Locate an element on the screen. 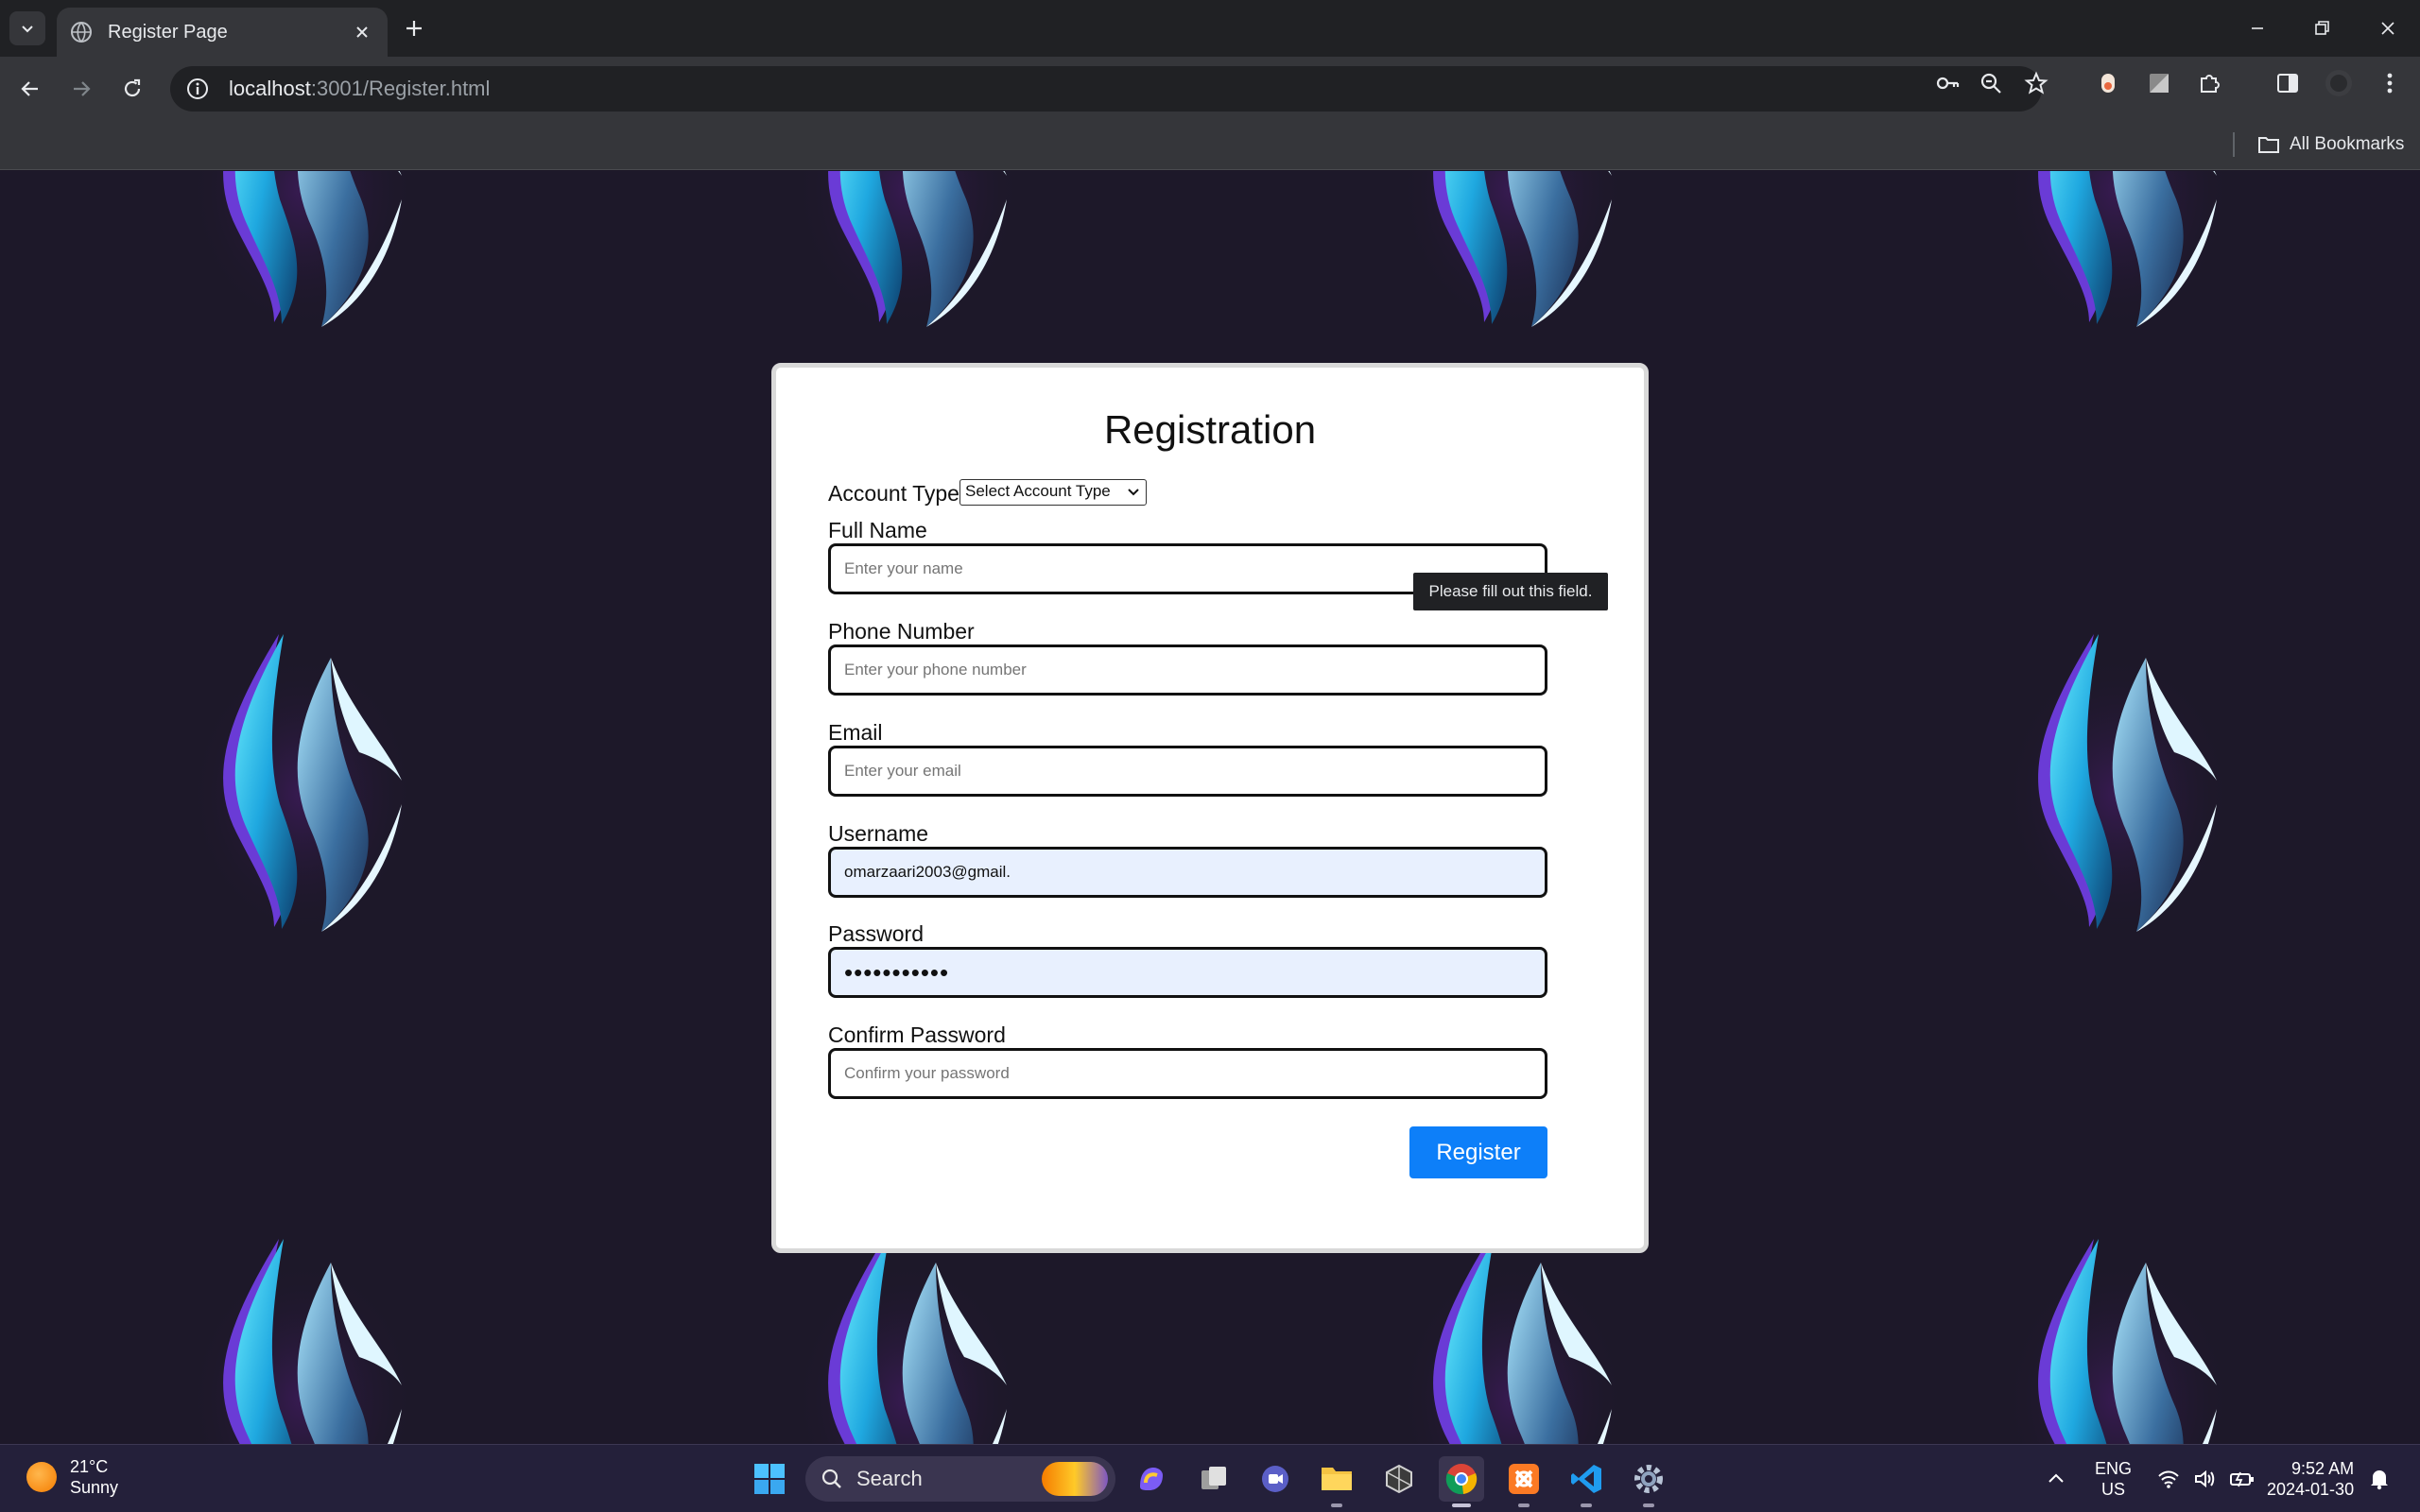 This screenshot has width=2420, height=1512. wifi-icon is located at coordinates (2168, 1479).